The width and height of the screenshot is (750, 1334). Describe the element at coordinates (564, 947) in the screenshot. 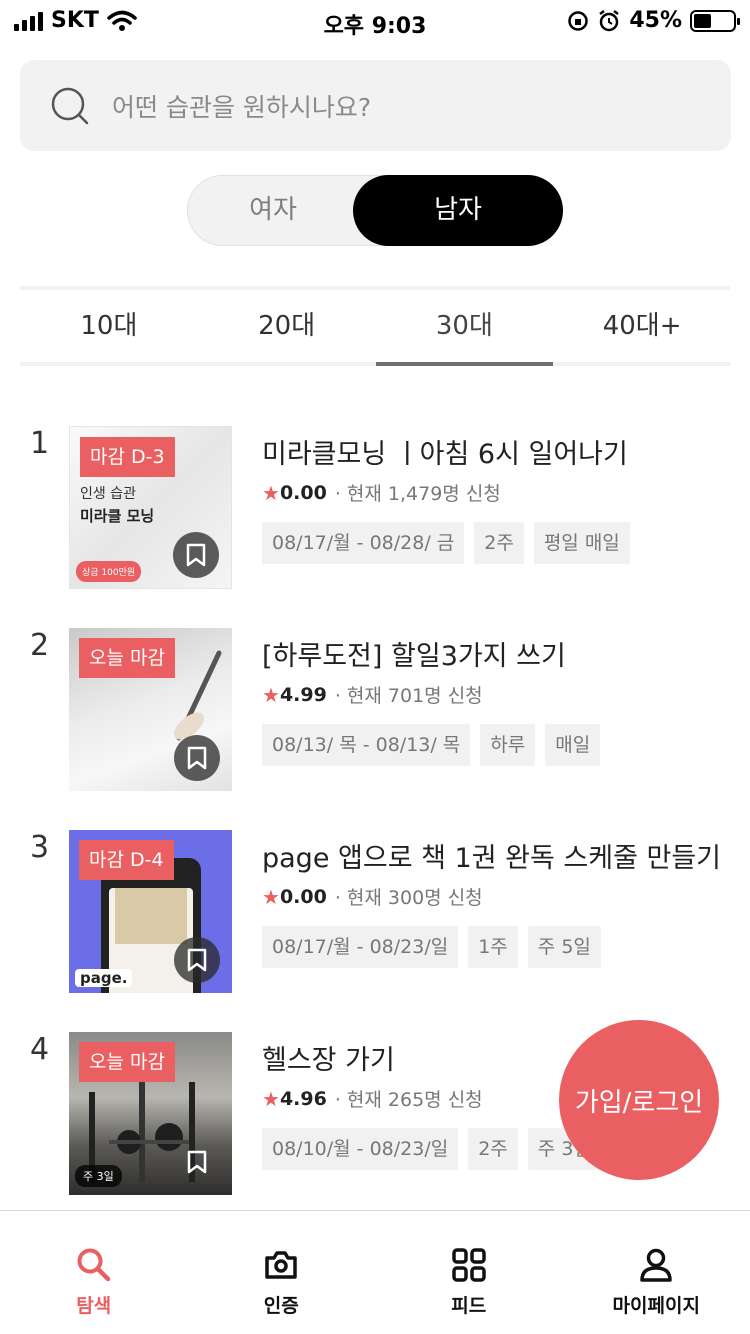

I see `tag-frequency: 주 5일` at that location.